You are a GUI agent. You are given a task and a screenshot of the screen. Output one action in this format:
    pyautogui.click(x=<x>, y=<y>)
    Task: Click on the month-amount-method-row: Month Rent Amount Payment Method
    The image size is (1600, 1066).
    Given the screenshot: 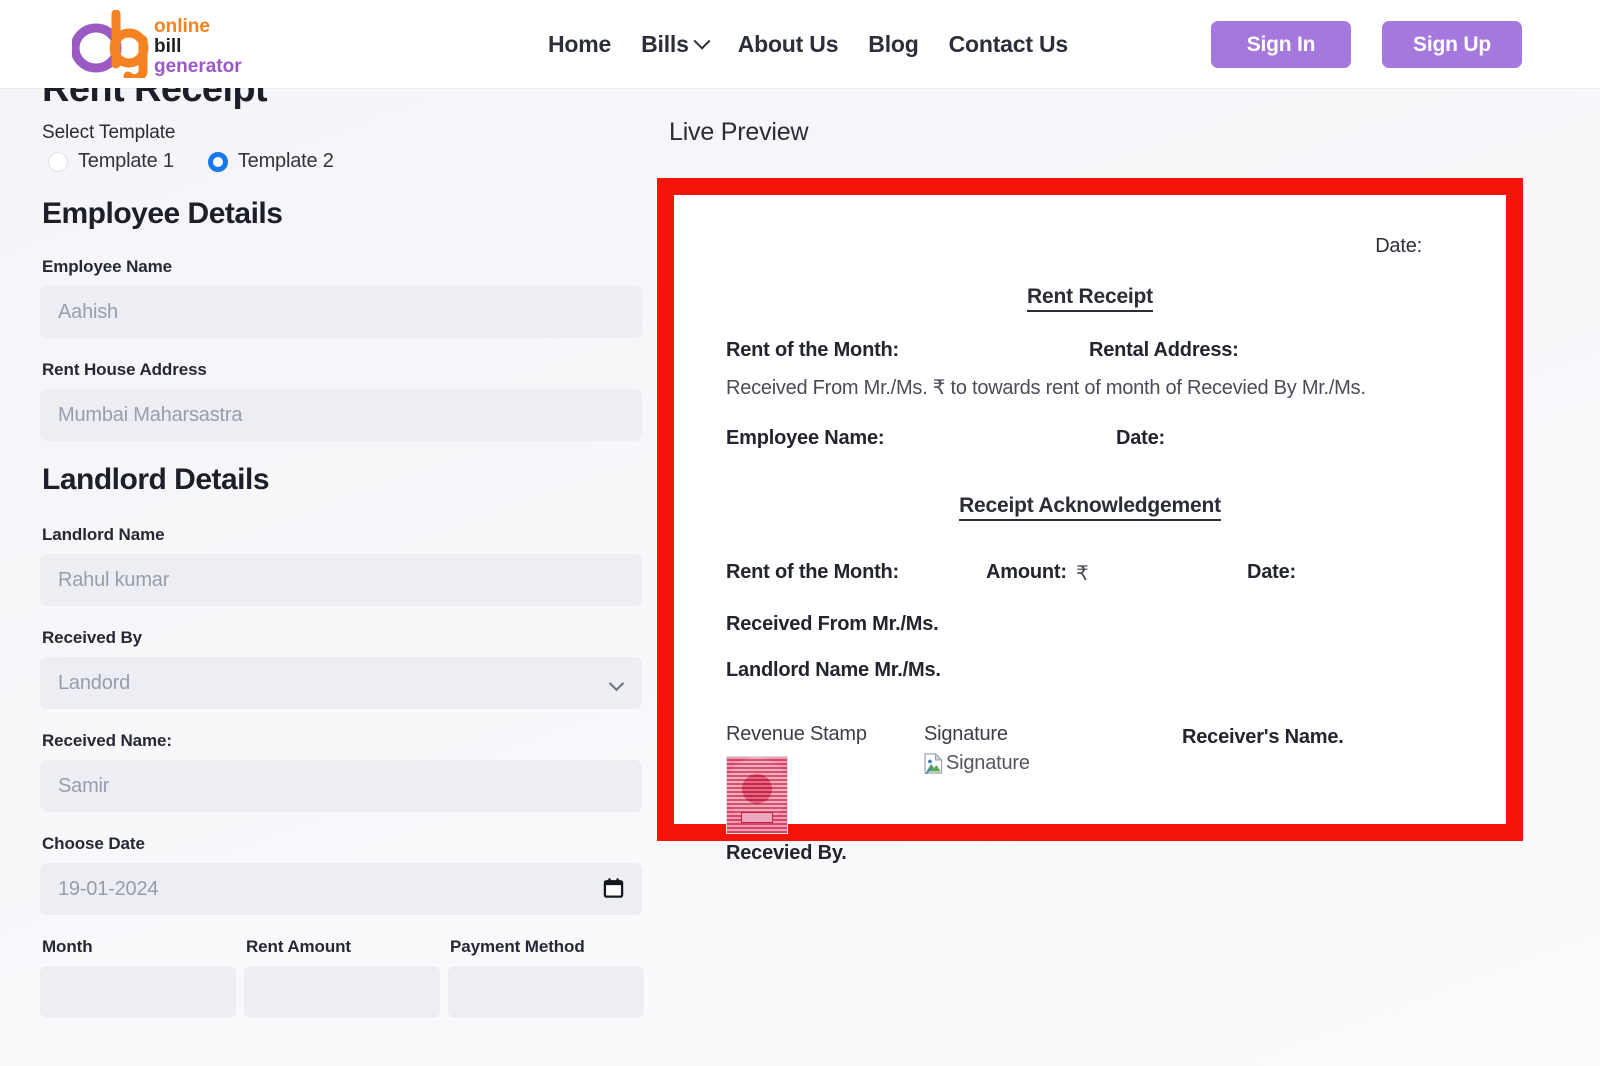 What is the action you would take?
    pyautogui.click(x=342, y=977)
    